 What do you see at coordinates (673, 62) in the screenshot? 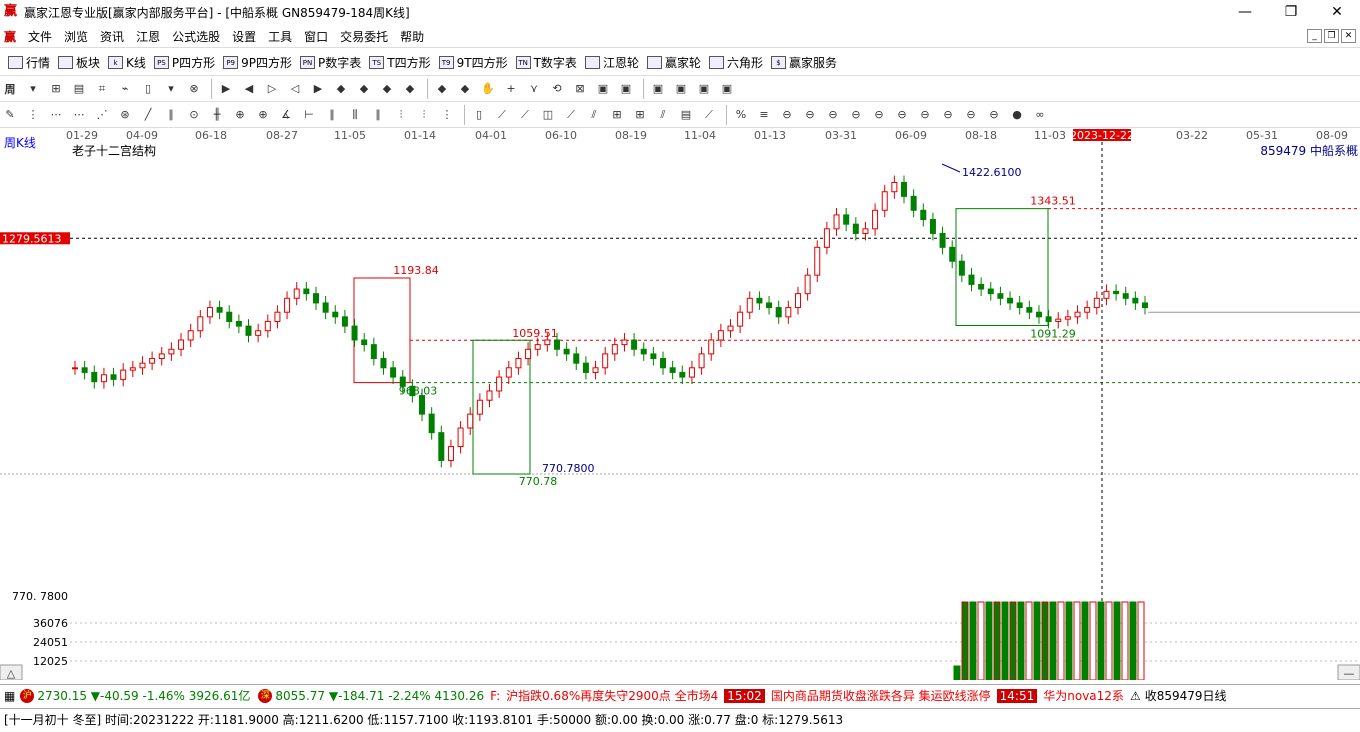
I see `toolbar-item-10: 赢家轮` at bounding box center [673, 62].